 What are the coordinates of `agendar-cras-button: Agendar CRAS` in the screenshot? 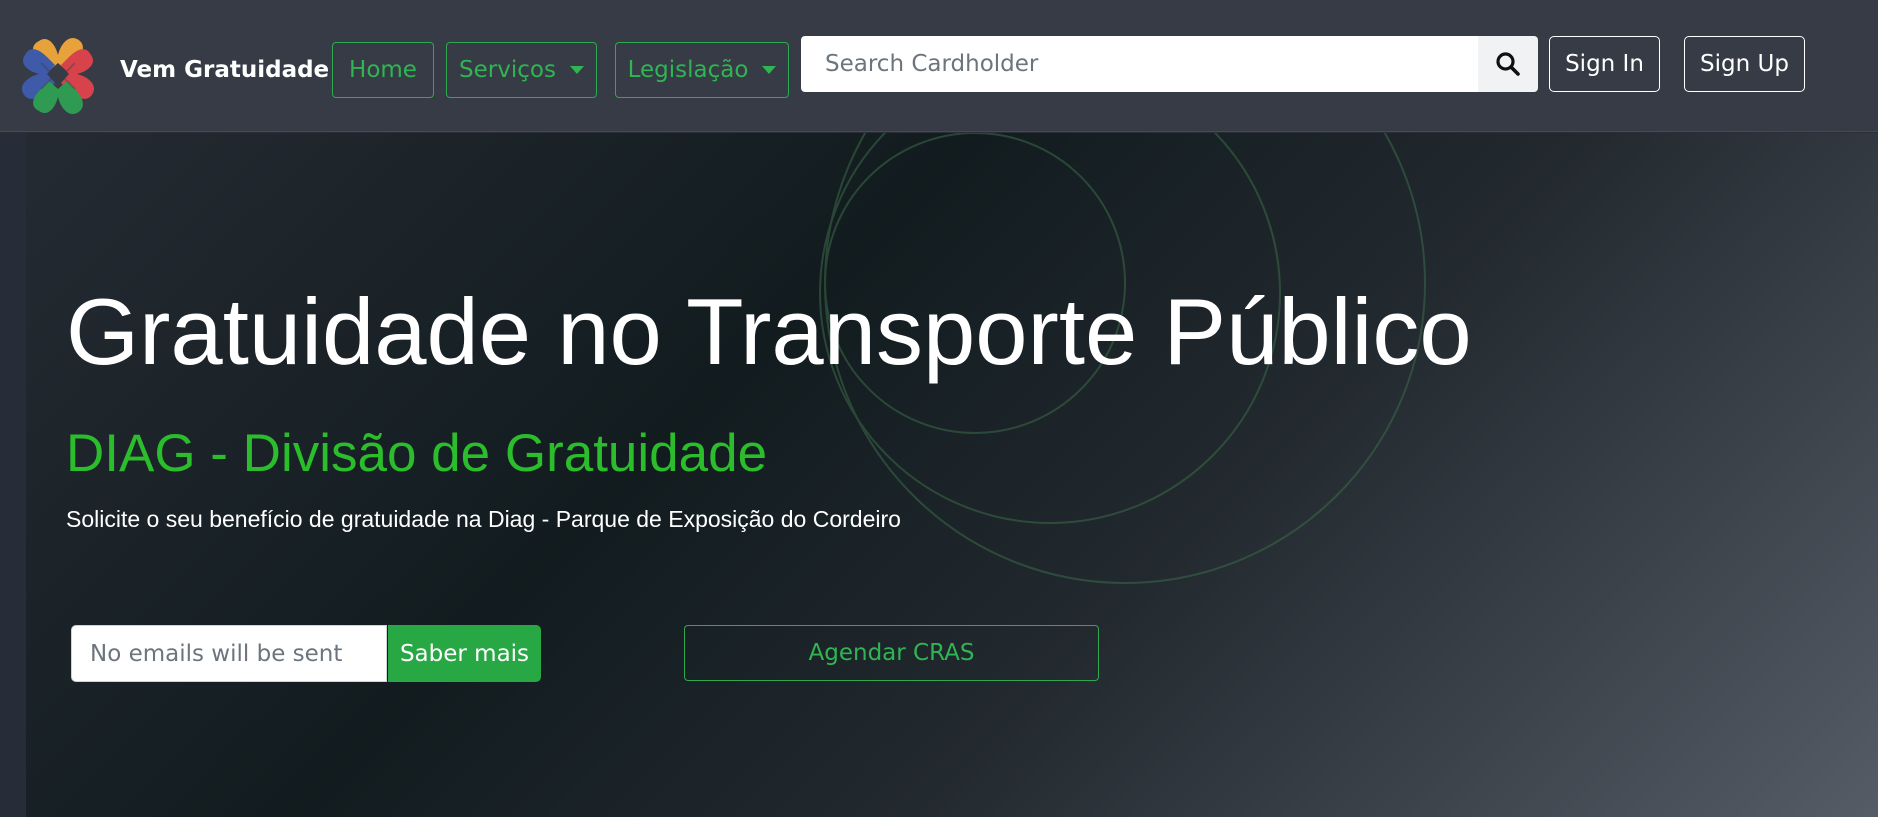 It's located at (891, 653).